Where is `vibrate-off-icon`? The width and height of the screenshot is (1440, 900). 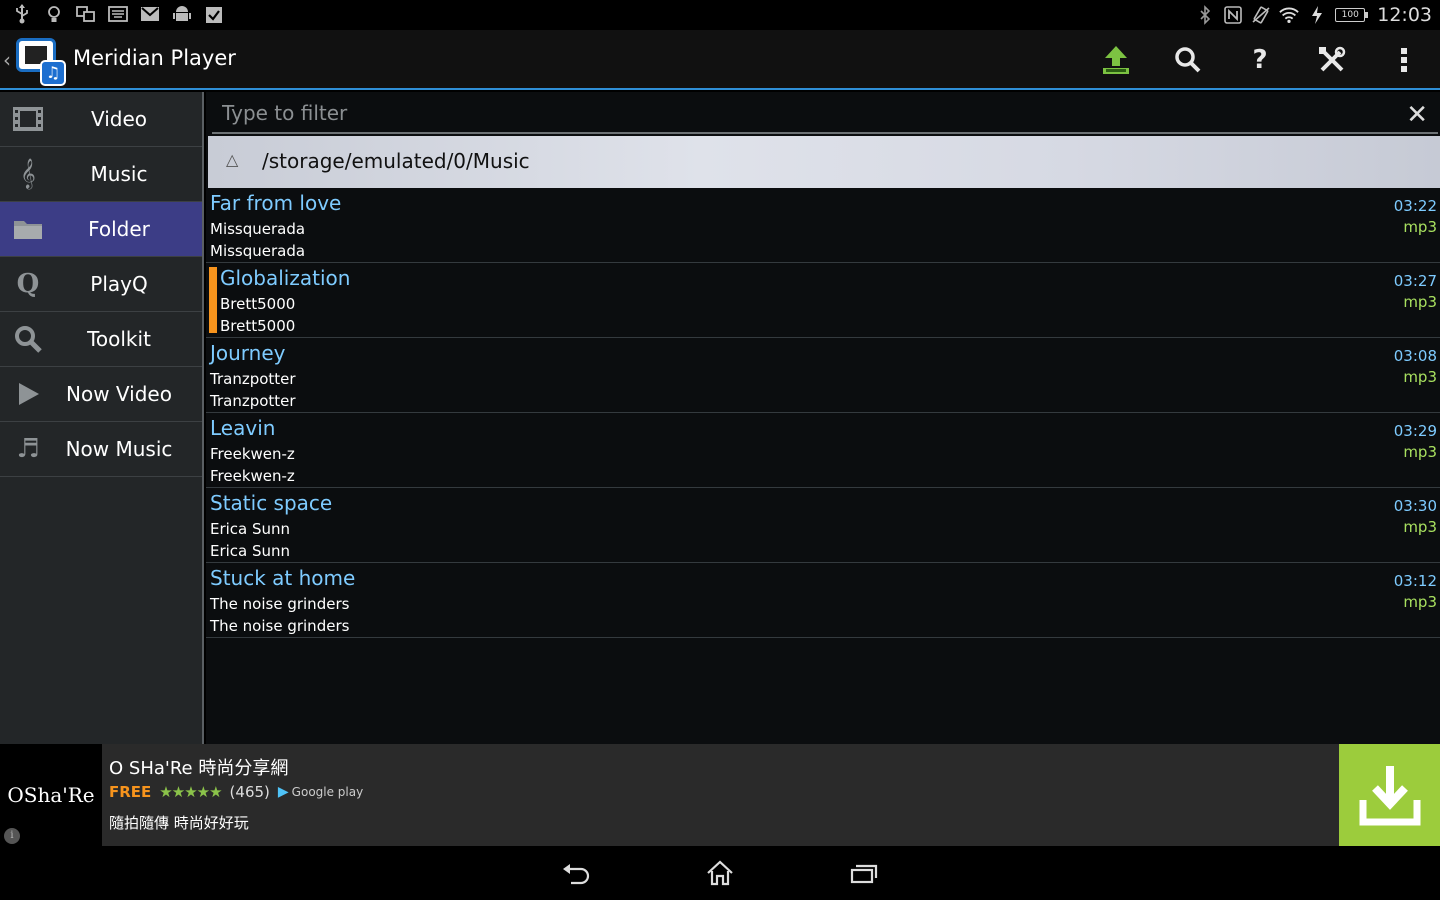 vibrate-off-icon is located at coordinates (1261, 15).